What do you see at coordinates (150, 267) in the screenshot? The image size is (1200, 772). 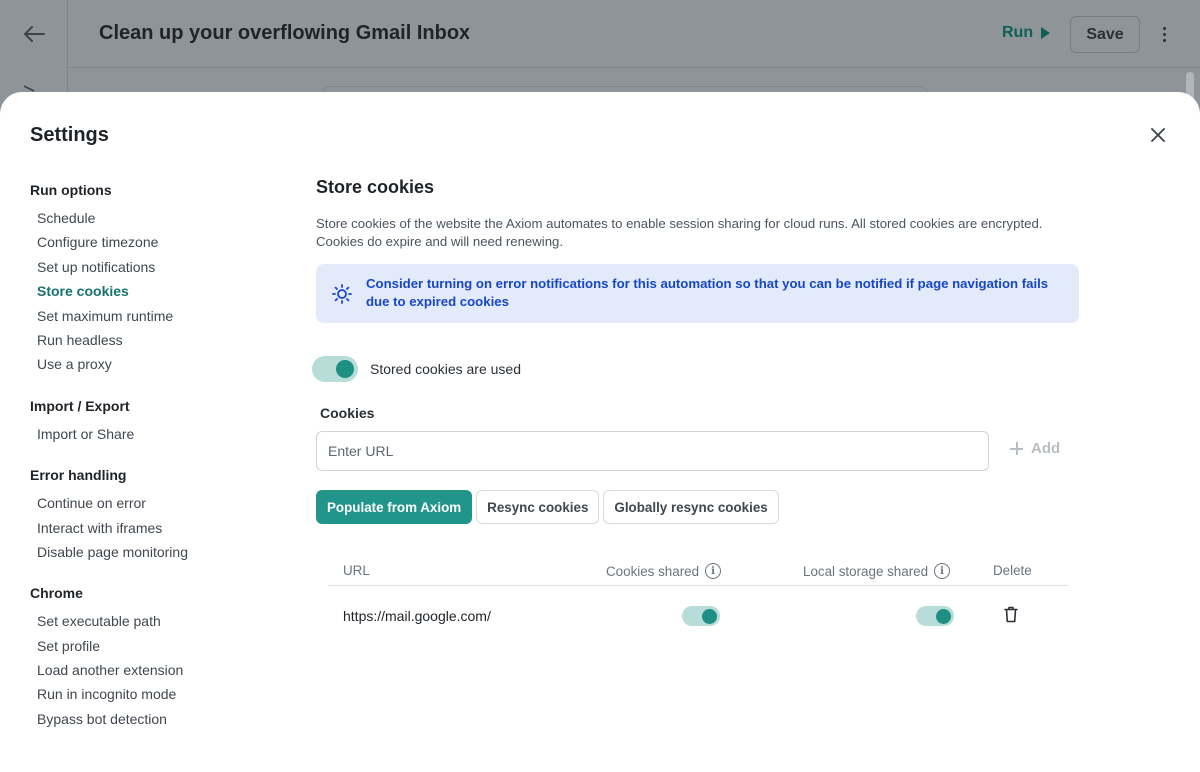 I see `nav-item-set-up-notifications: Set up notifications` at bounding box center [150, 267].